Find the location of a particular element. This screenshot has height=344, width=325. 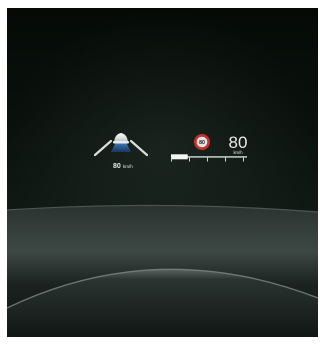

lane-line-left is located at coordinates (103, 148).